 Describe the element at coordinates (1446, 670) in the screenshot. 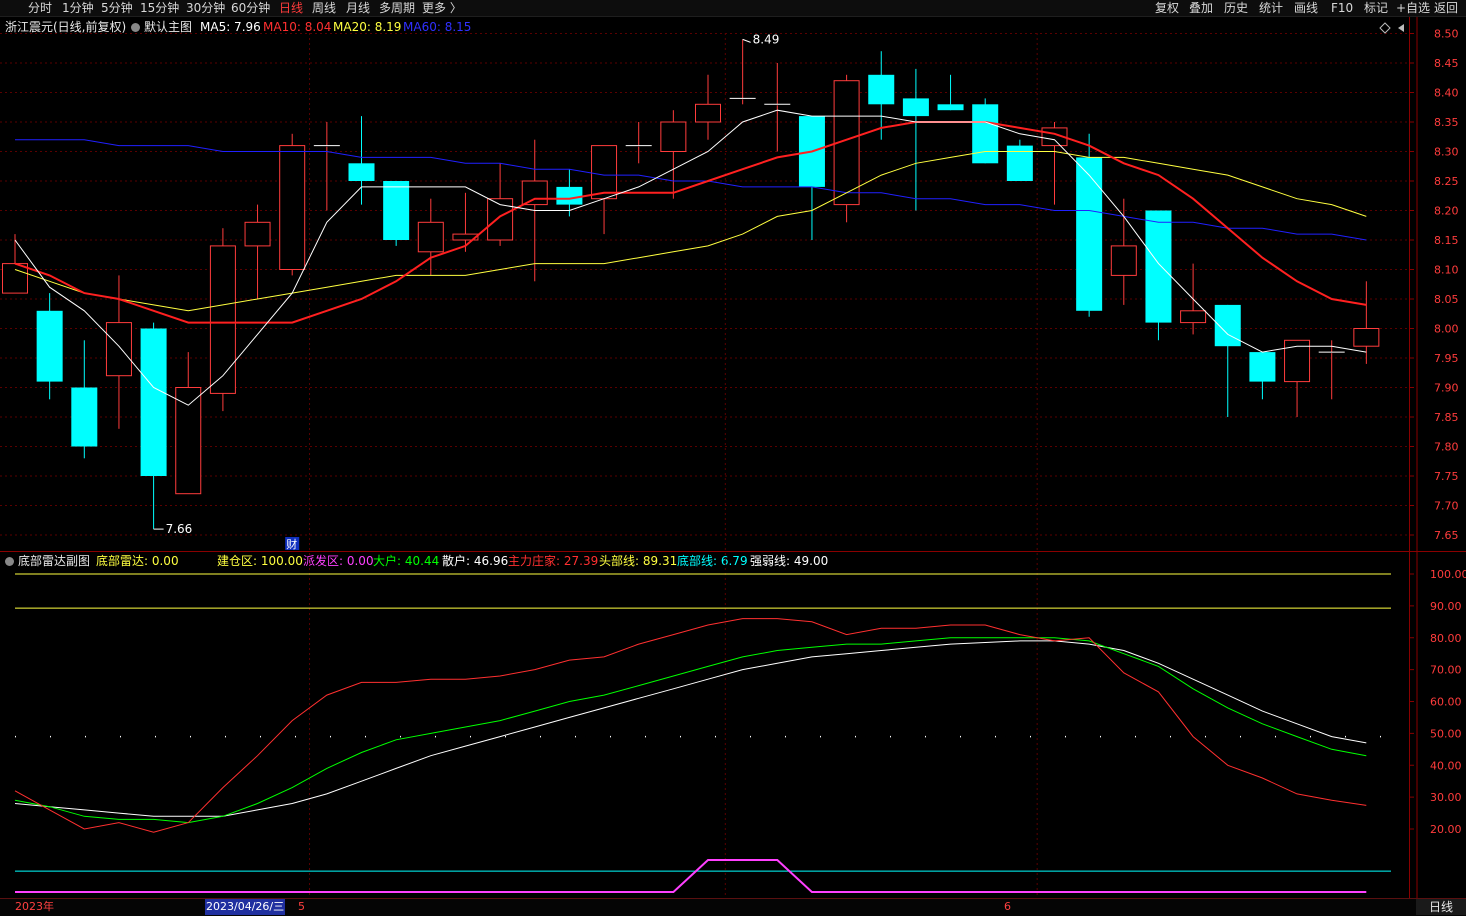

I see `sub-ytick-label: 70.00` at that location.